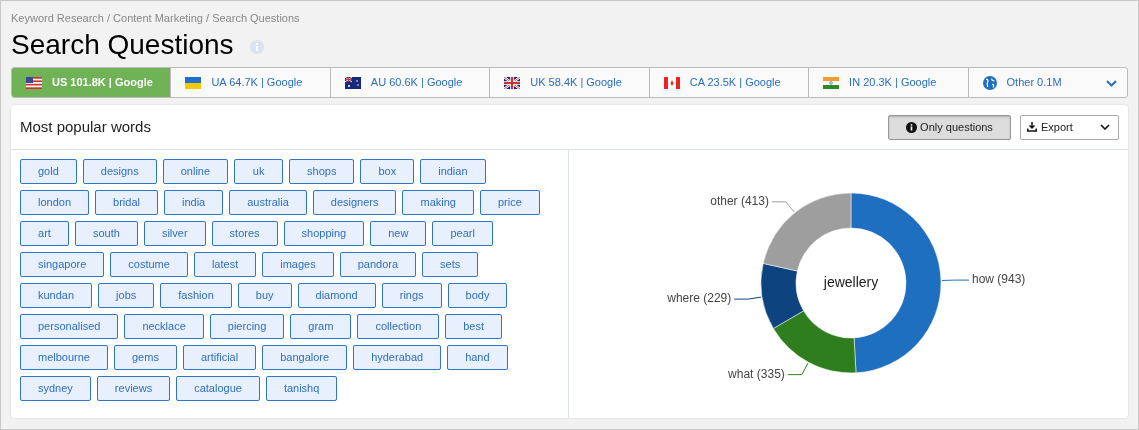 This screenshot has width=1139, height=430. What do you see at coordinates (268, 202) in the screenshot?
I see `word-tag: australia` at bounding box center [268, 202].